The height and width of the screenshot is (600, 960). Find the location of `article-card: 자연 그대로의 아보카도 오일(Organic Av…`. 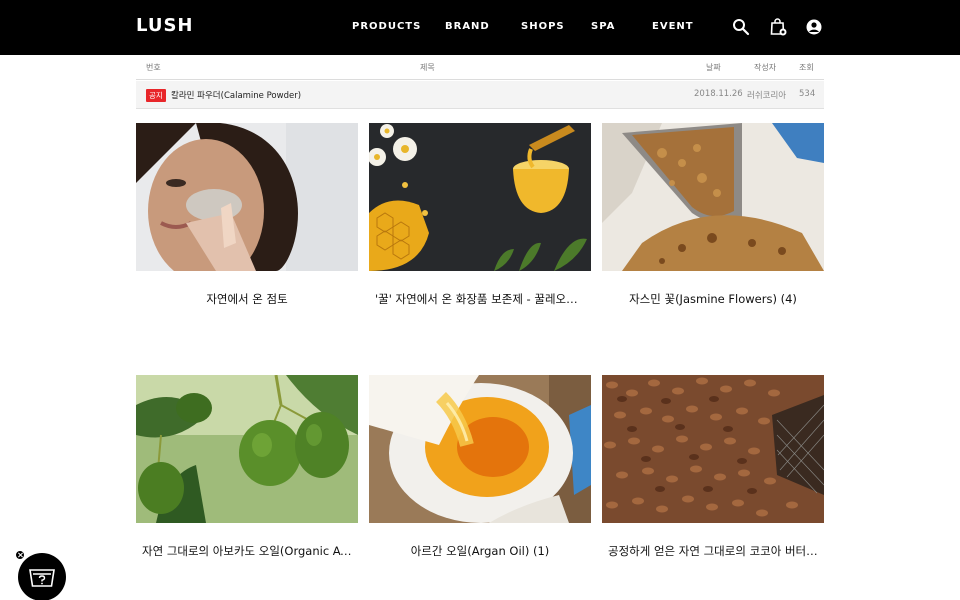

article-card: 자연 그대로의 아보카도 오일(Organic Av… is located at coordinates (247, 467).